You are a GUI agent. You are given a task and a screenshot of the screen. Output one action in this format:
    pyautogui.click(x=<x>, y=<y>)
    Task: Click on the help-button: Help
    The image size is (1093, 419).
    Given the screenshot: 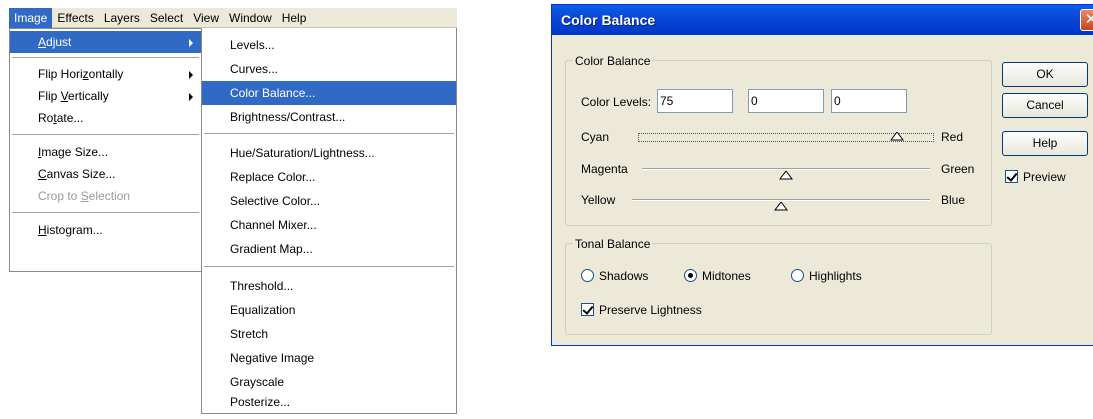 What is the action you would take?
    pyautogui.click(x=1045, y=143)
    